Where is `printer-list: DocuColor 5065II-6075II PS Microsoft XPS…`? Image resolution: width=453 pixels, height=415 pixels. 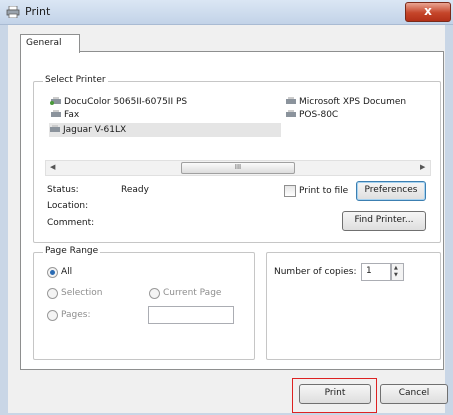 printer-list: DocuColor 5065II-6075II PS Microsoft XPS… is located at coordinates (237, 123).